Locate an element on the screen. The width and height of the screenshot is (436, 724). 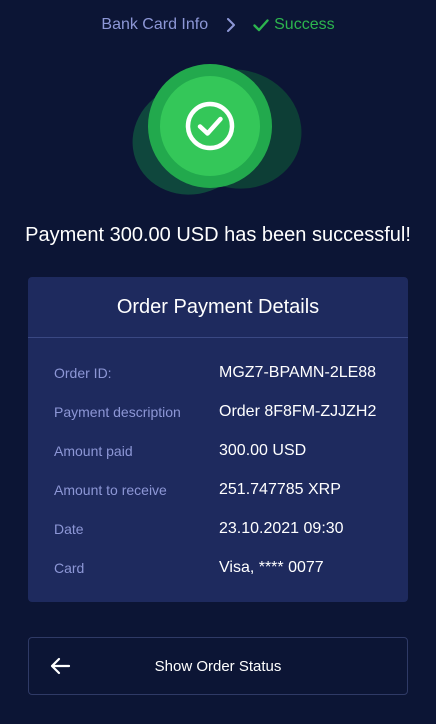
breadcrumb: Bank Card Info Success is located at coordinates (218, 25).